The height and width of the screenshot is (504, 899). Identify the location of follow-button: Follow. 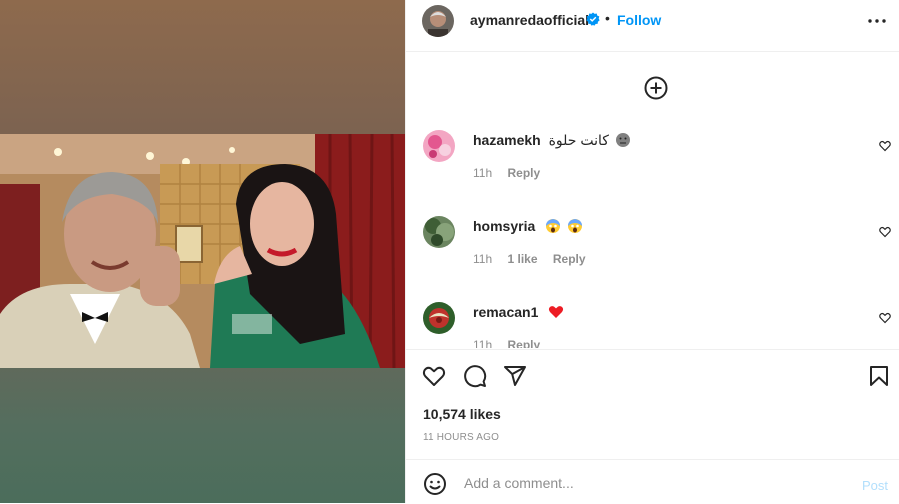
(639, 20).